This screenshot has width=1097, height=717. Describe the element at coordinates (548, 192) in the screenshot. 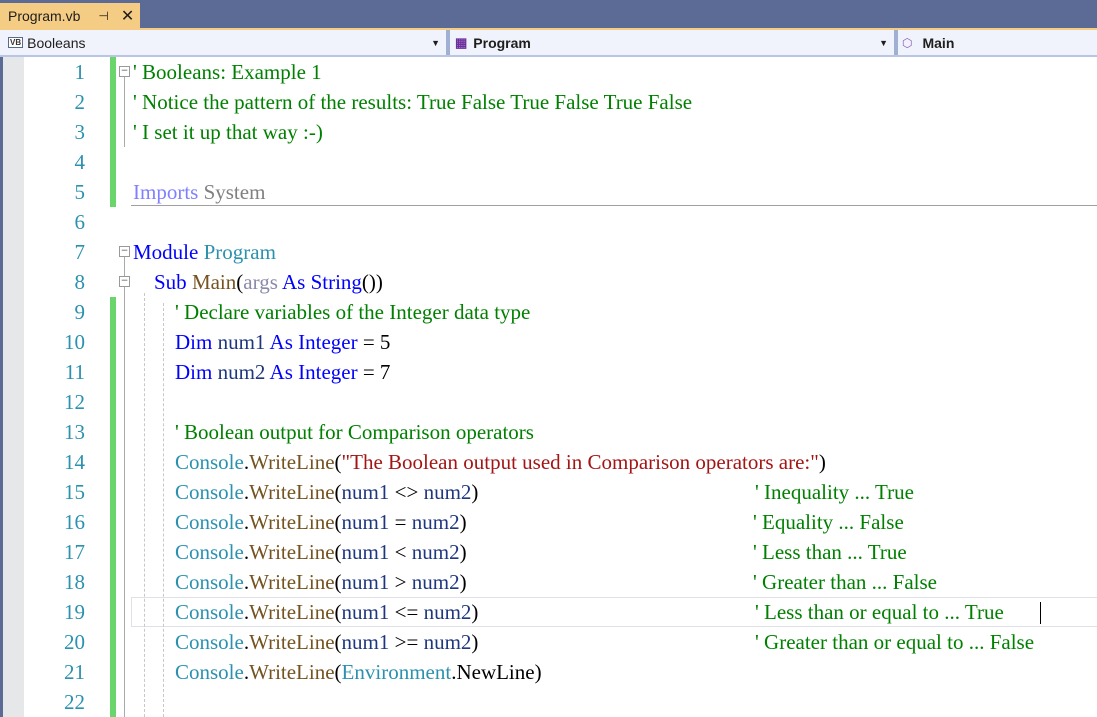

I see `code-line: 5 Imports System` at that location.